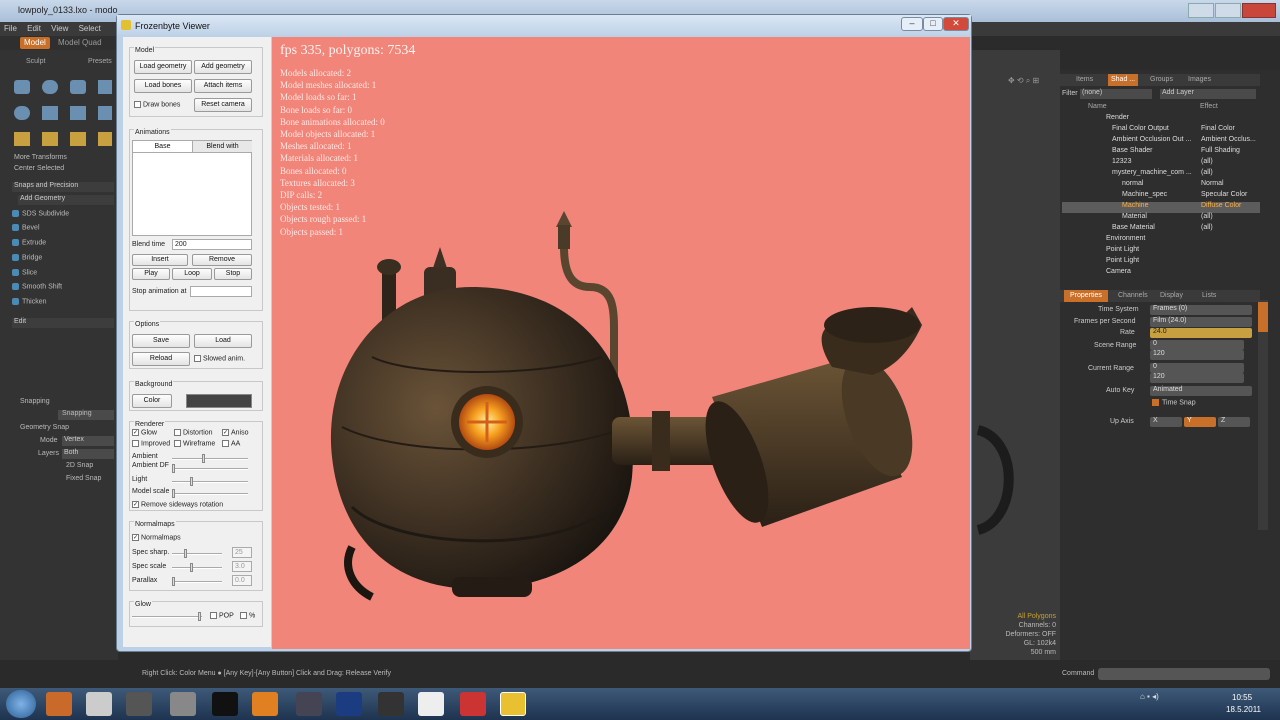 The height and width of the screenshot is (720, 1280). What do you see at coordinates (1161, 185) in the screenshot?
I see `tree-row: normal Normal` at bounding box center [1161, 185].